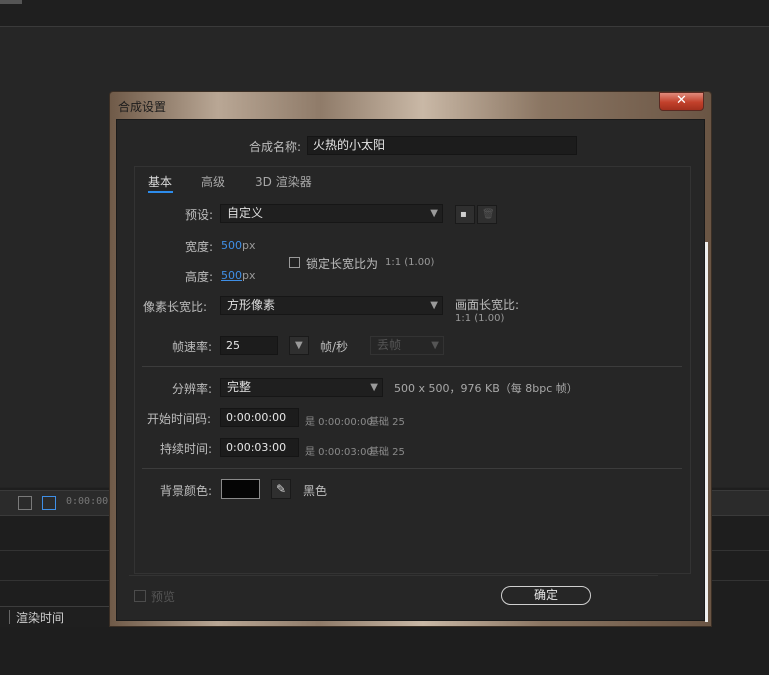 Image resolution: width=769 pixels, height=675 pixels. Describe the element at coordinates (186, 449) in the screenshot. I see `duration-label: 持续时间:` at that location.